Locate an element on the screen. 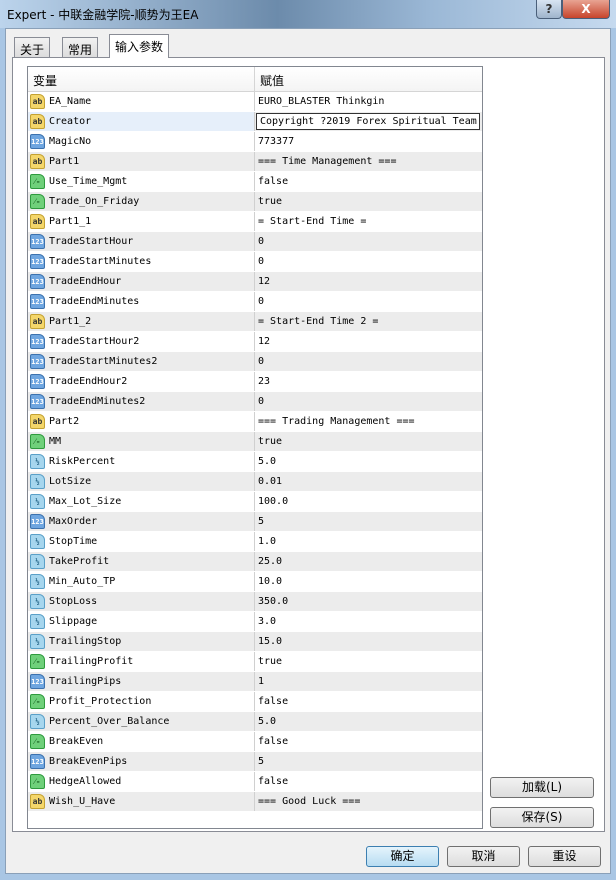 Image resolution: width=616 pixels, height=880 pixels. value-cell: 15.0 is located at coordinates (368, 641).